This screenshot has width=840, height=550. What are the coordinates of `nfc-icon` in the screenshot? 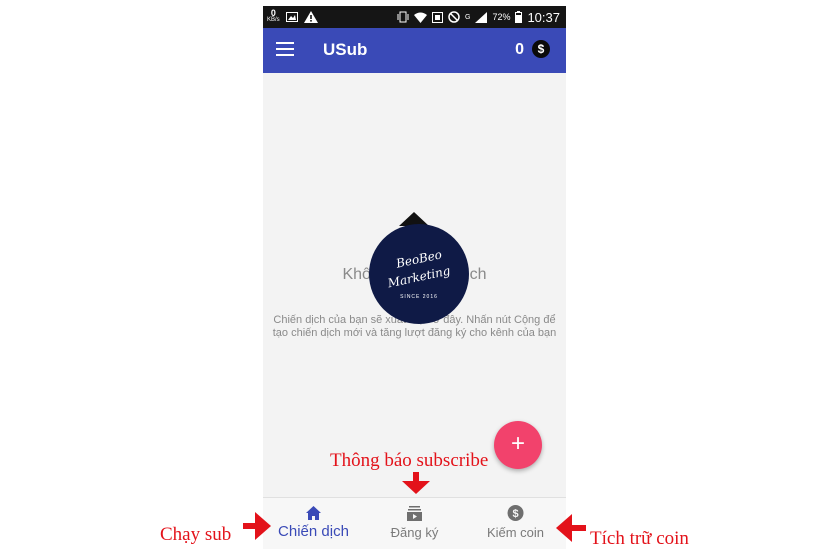 It's located at (437, 17).